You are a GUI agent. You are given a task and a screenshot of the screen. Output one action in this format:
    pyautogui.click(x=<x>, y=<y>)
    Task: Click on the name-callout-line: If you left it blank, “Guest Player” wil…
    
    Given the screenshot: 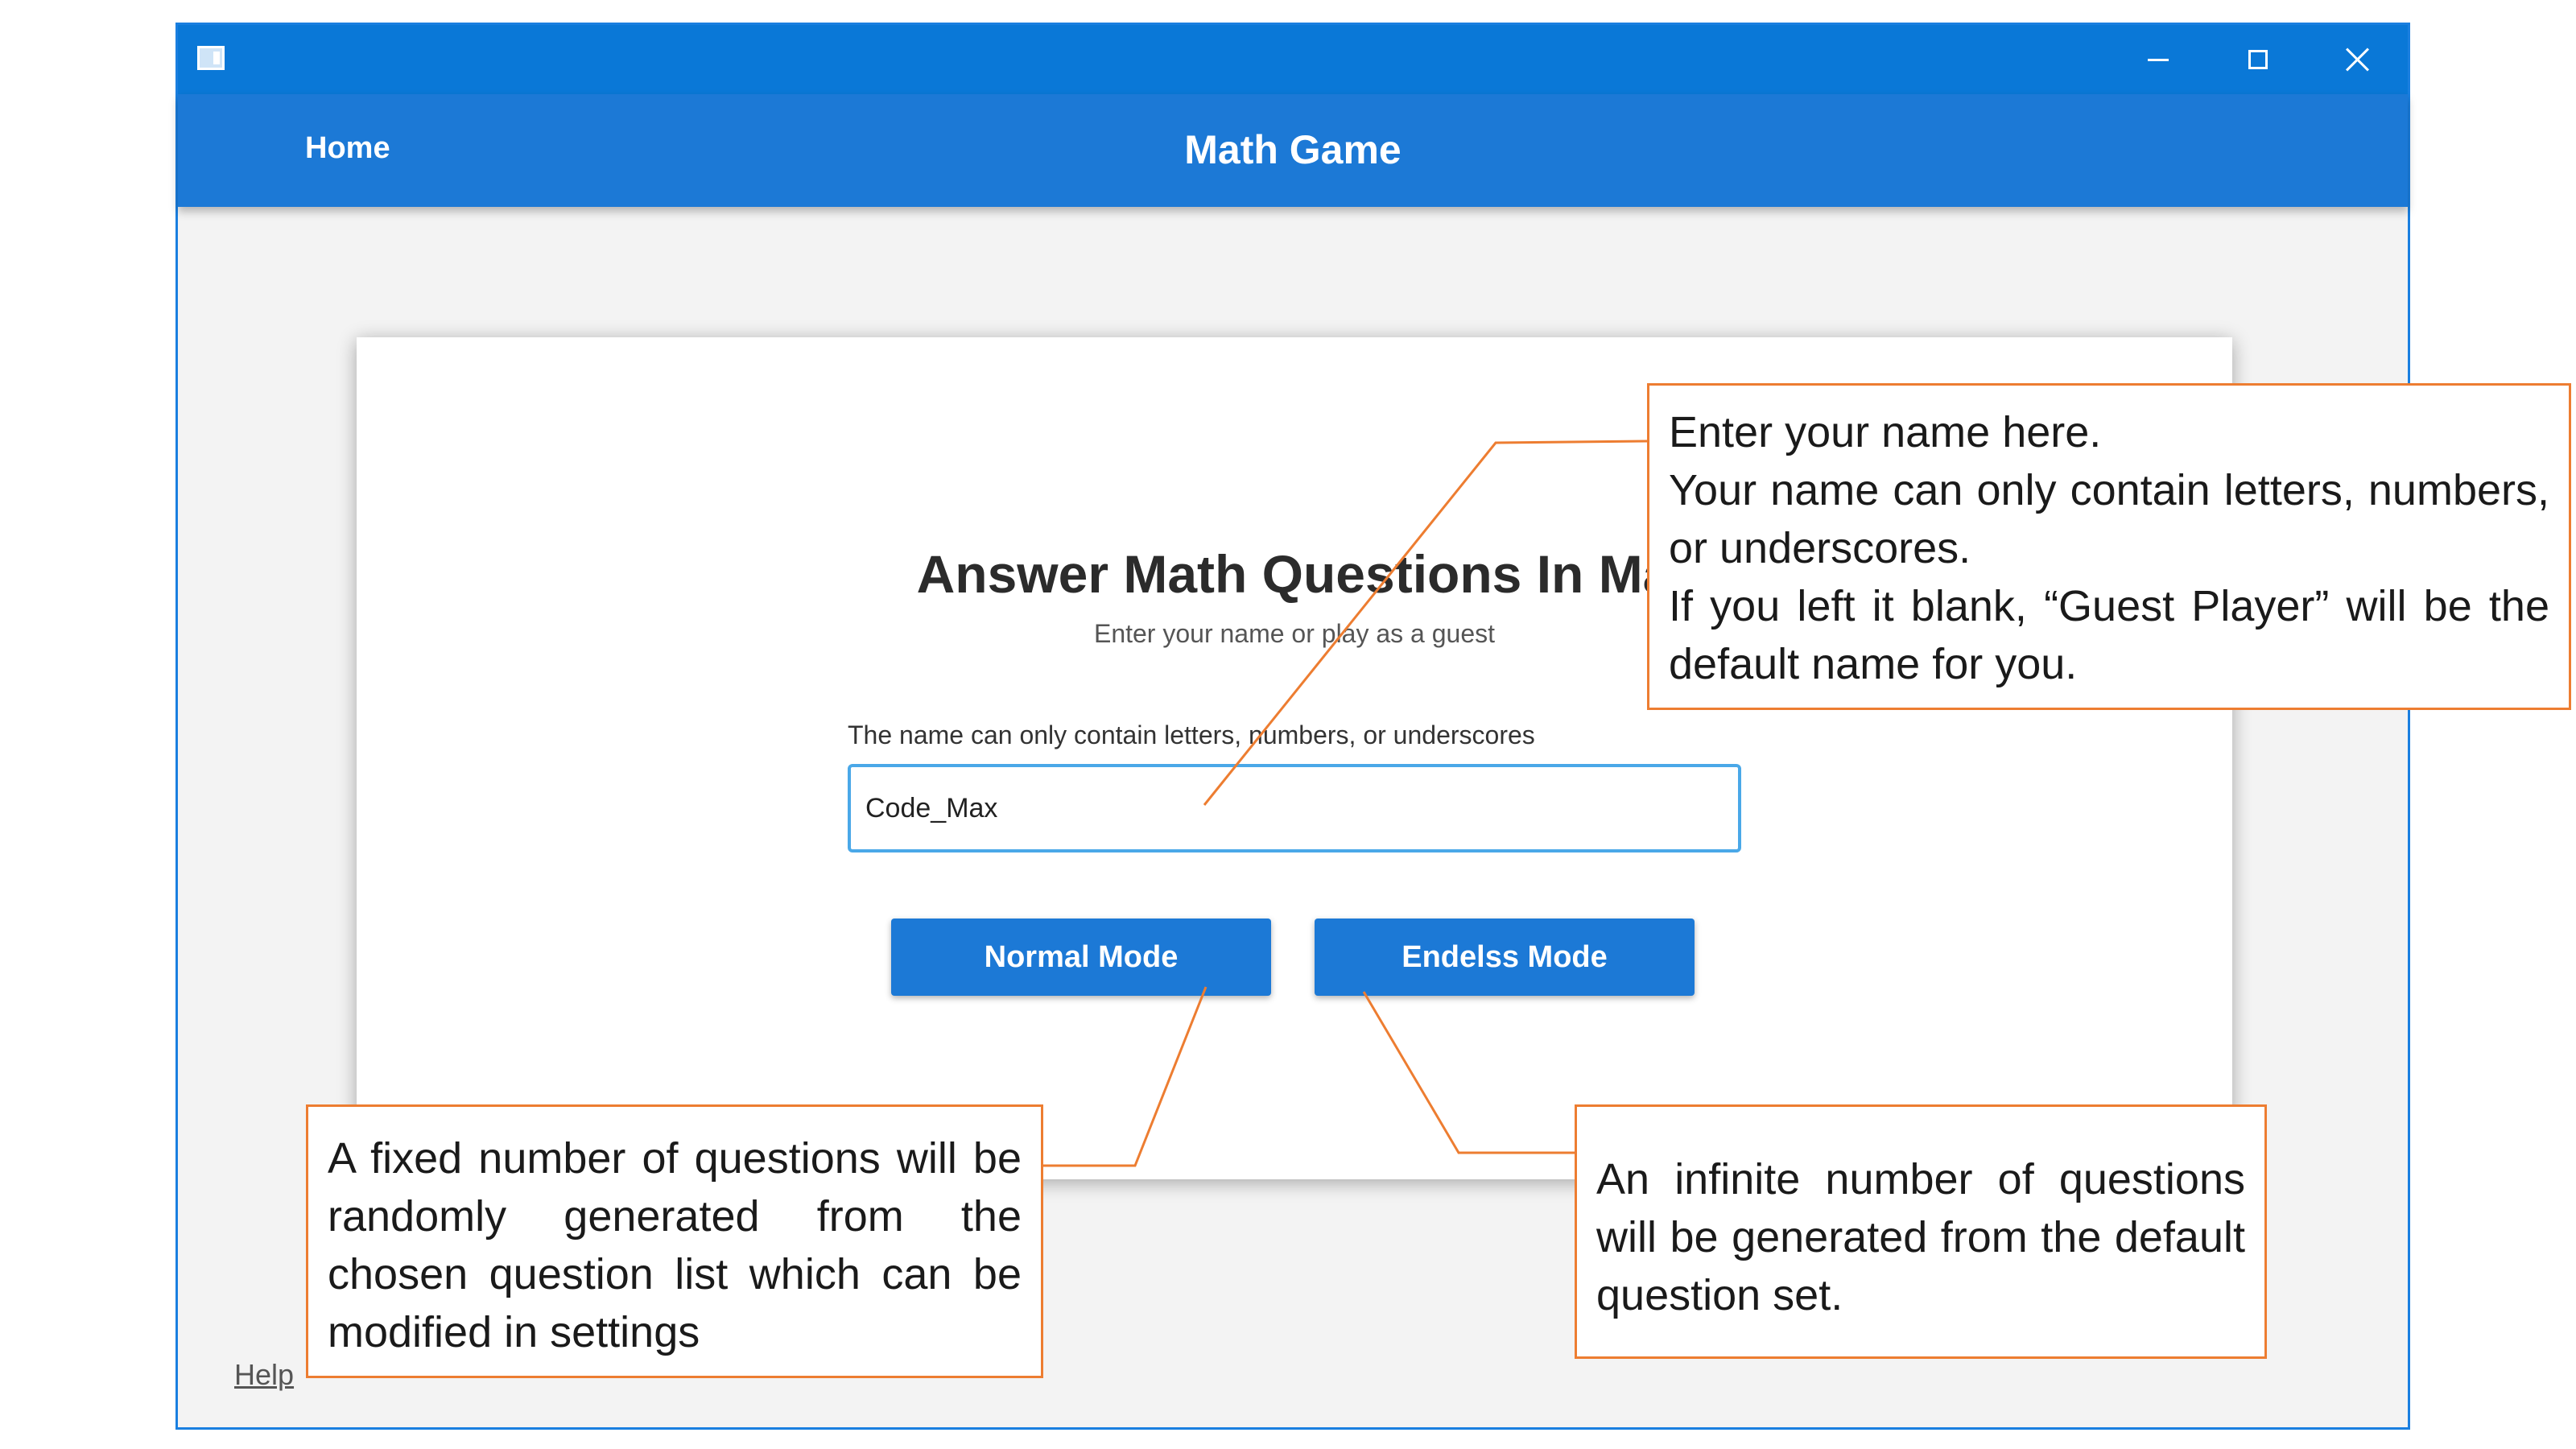 What is the action you would take?
    pyautogui.click(x=2109, y=635)
    